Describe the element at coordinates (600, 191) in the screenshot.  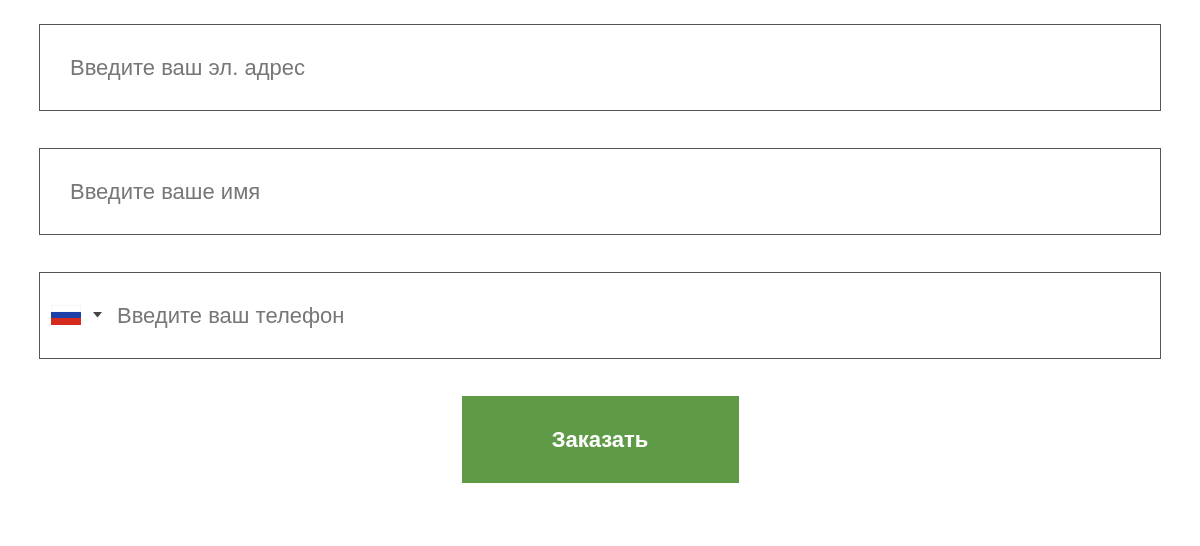
I see `input-field: Введите ваше имя` at that location.